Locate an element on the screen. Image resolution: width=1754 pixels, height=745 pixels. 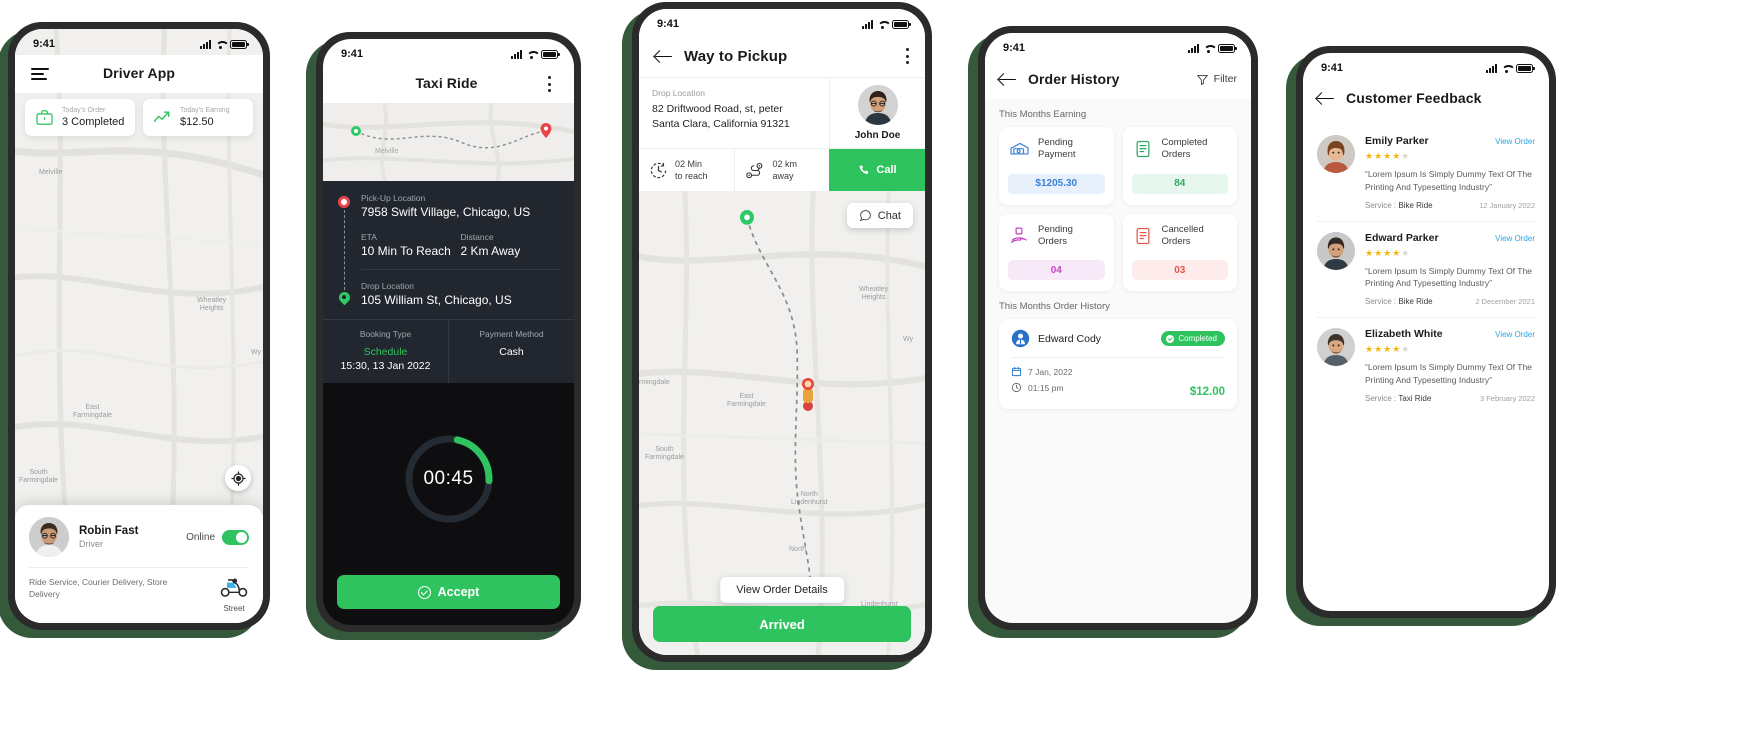
more-options-button is located at coordinates (549, 84).